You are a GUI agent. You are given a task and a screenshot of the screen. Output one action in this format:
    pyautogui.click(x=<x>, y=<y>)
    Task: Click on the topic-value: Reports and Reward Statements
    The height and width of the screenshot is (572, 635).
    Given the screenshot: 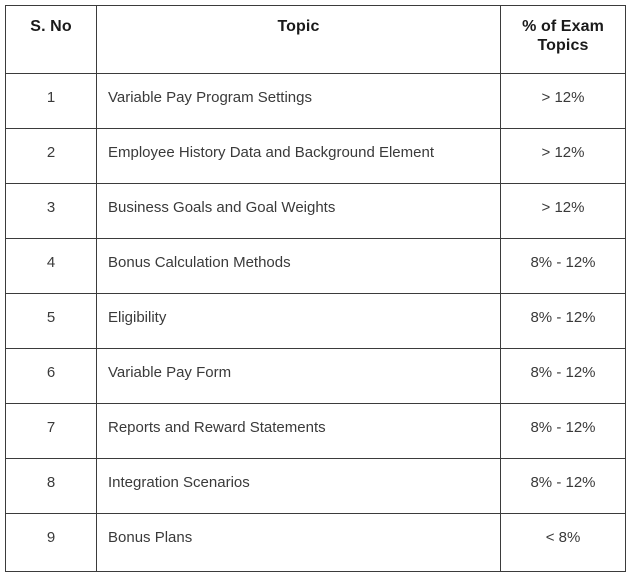 What is the action you would take?
    pyautogui.click(x=217, y=427)
    